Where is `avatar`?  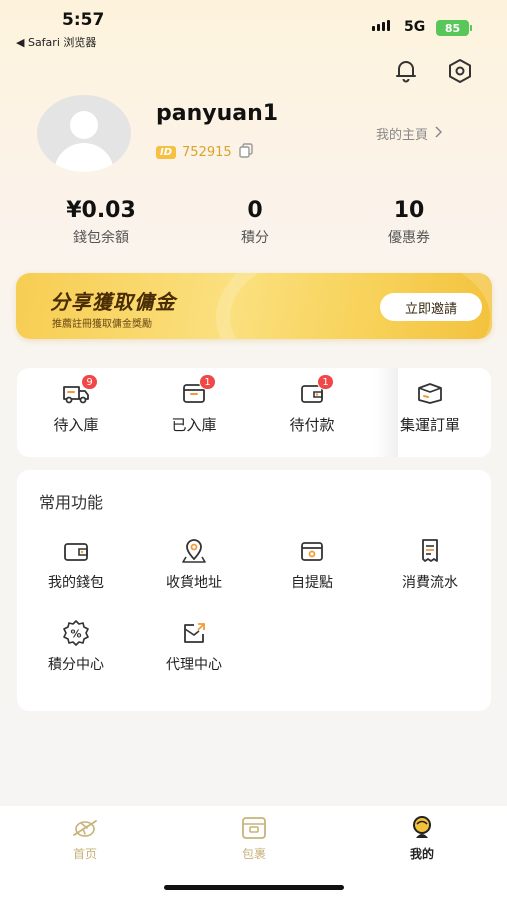 avatar is located at coordinates (84, 133).